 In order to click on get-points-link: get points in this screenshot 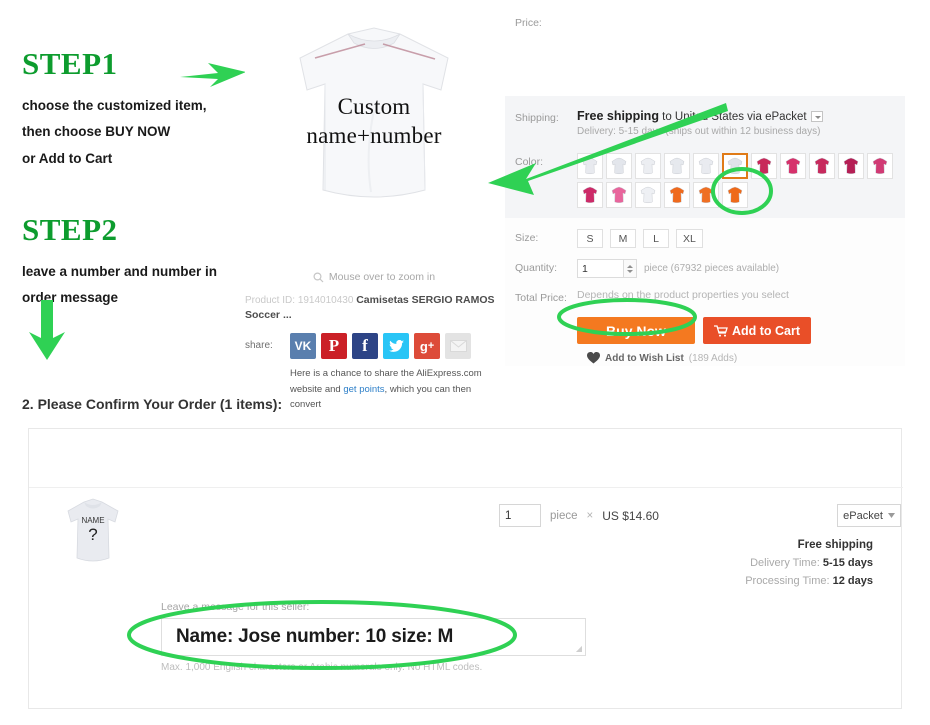, I will do `click(363, 389)`.